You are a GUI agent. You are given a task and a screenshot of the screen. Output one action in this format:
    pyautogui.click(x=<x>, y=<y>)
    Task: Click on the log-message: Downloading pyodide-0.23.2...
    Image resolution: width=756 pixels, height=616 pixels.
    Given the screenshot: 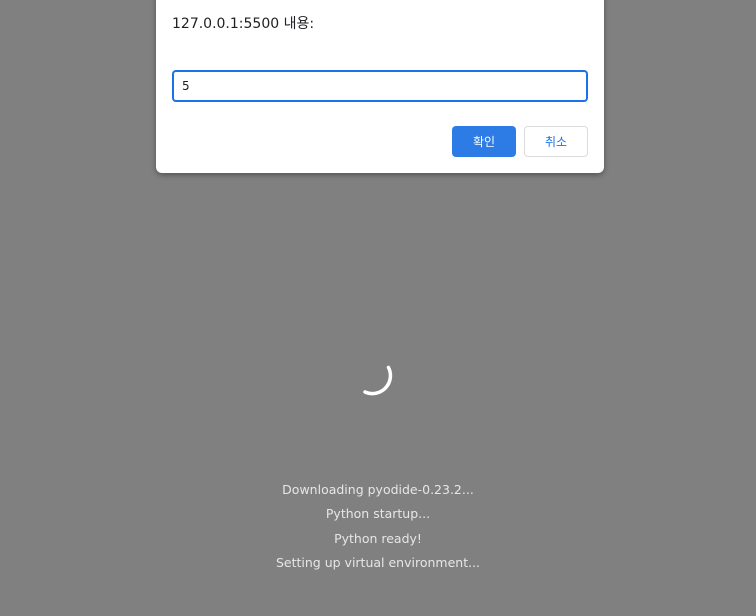 What is the action you would take?
    pyautogui.click(x=378, y=489)
    